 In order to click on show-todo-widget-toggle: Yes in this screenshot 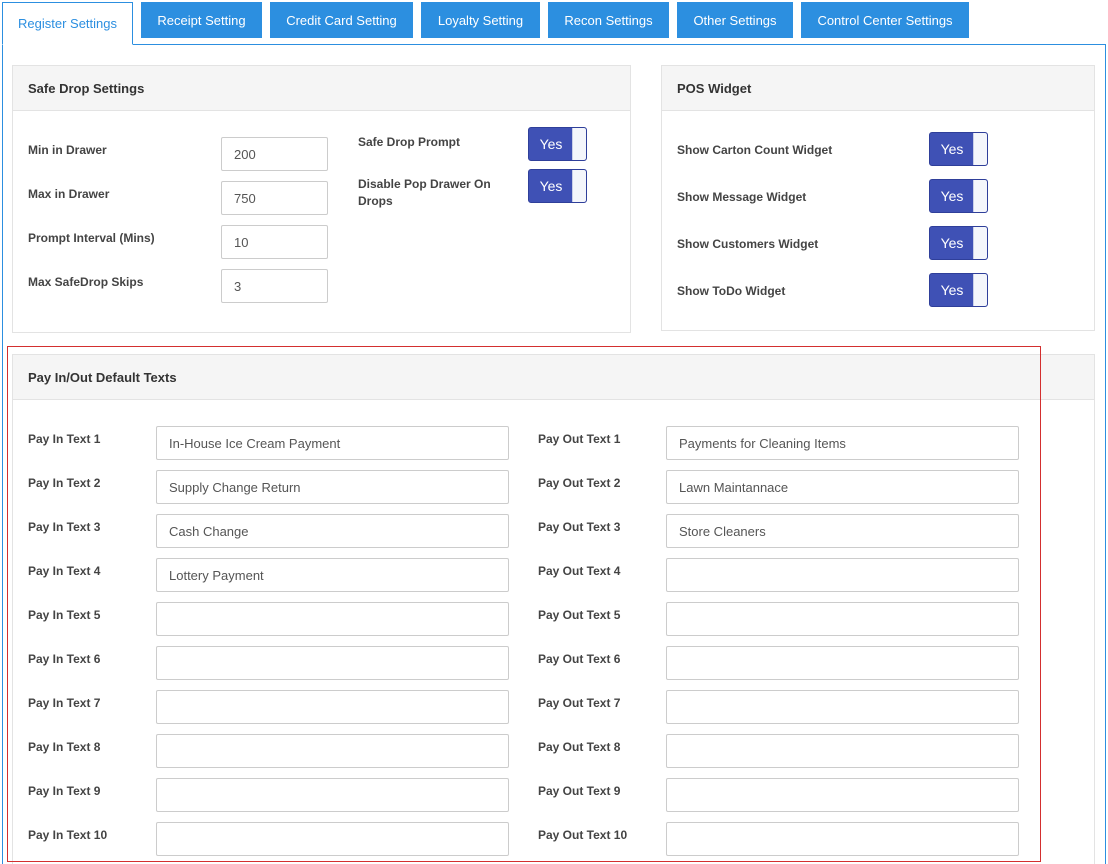, I will do `click(958, 290)`.